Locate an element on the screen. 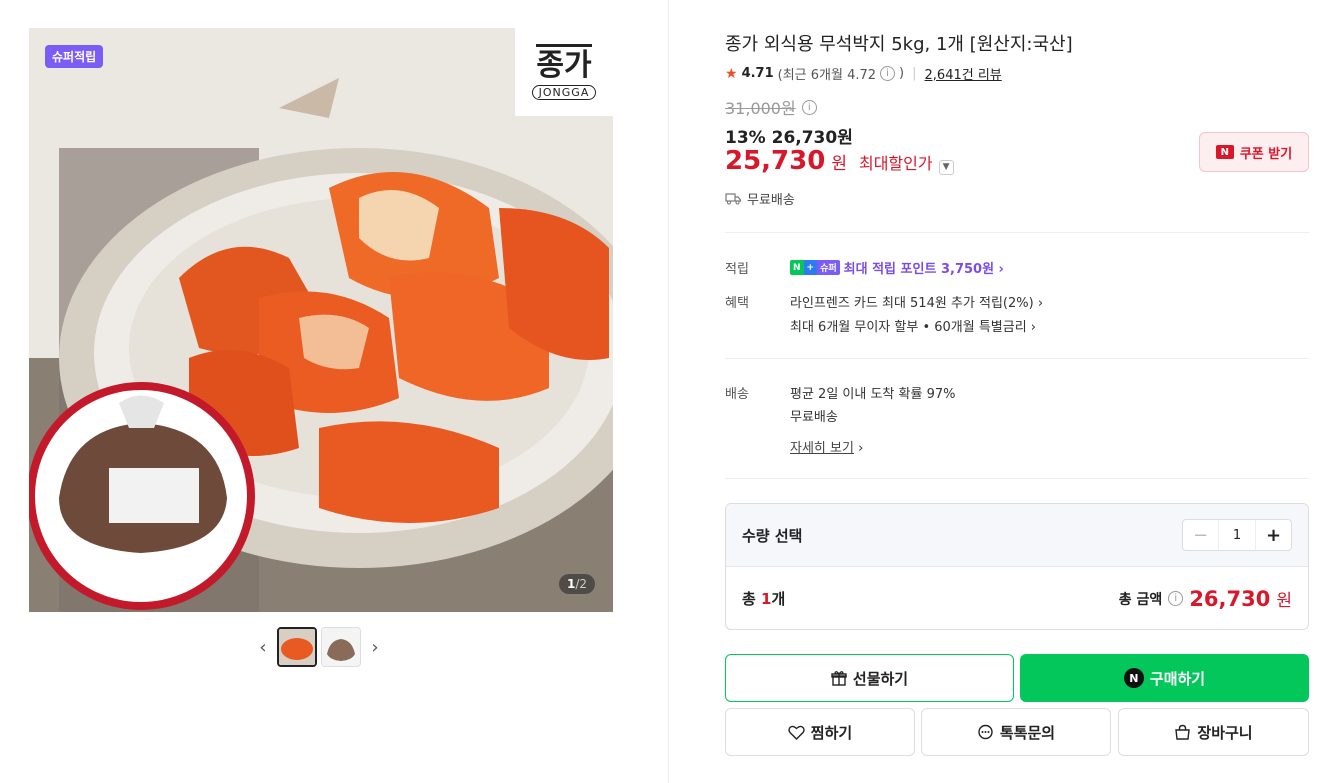 Image resolution: width=1333 pixels, height=783 pixels. coupon-button: N 쿠폰 받기 is located at coordinates (1254, 152).